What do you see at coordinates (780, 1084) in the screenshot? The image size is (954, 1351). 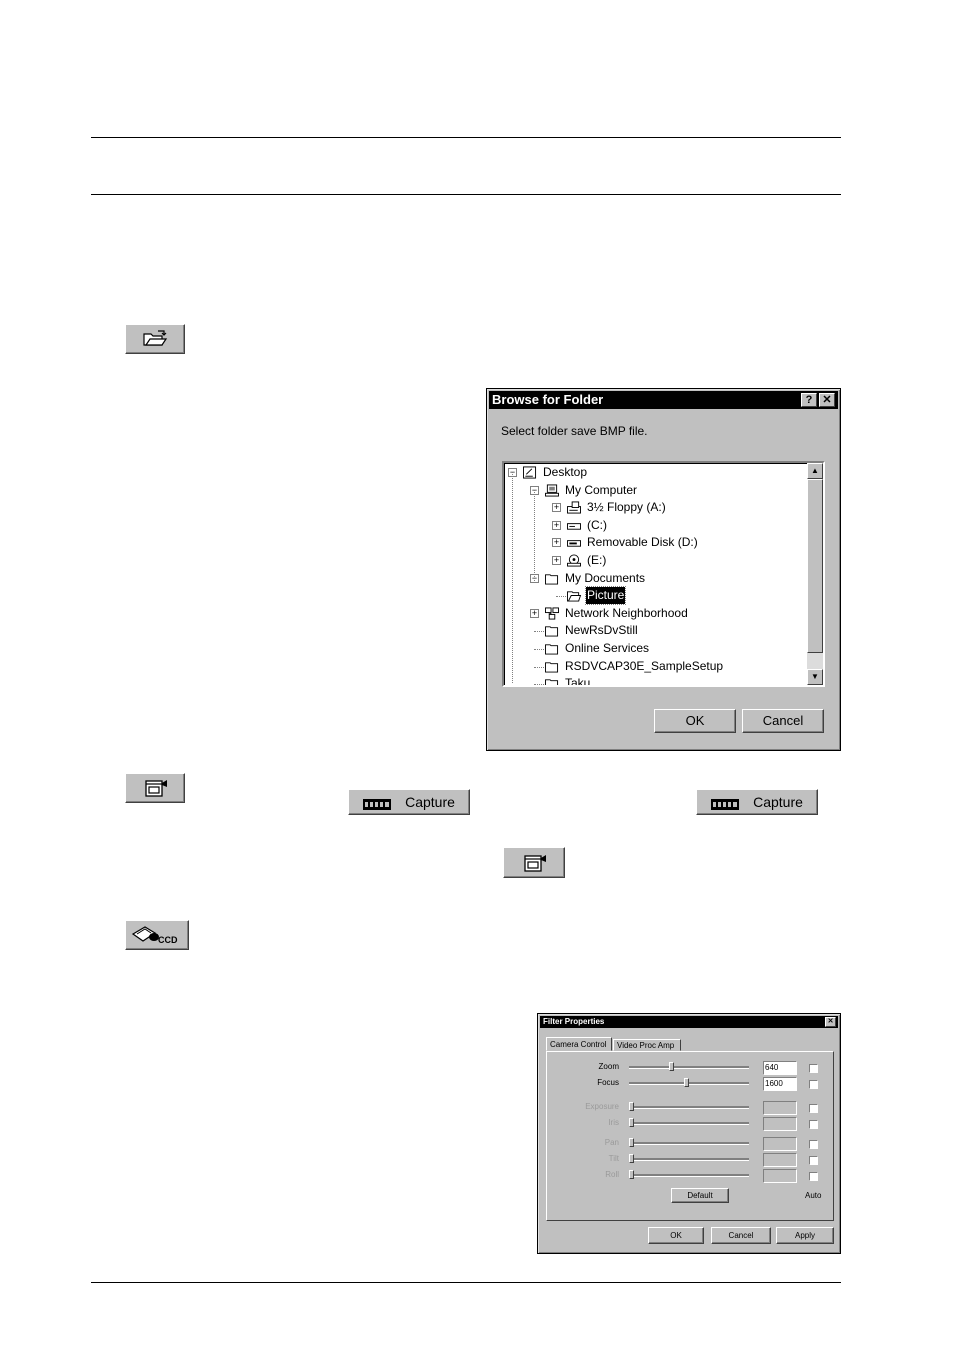 I see `value-field: 1600` at bounding box center [780, 1084].